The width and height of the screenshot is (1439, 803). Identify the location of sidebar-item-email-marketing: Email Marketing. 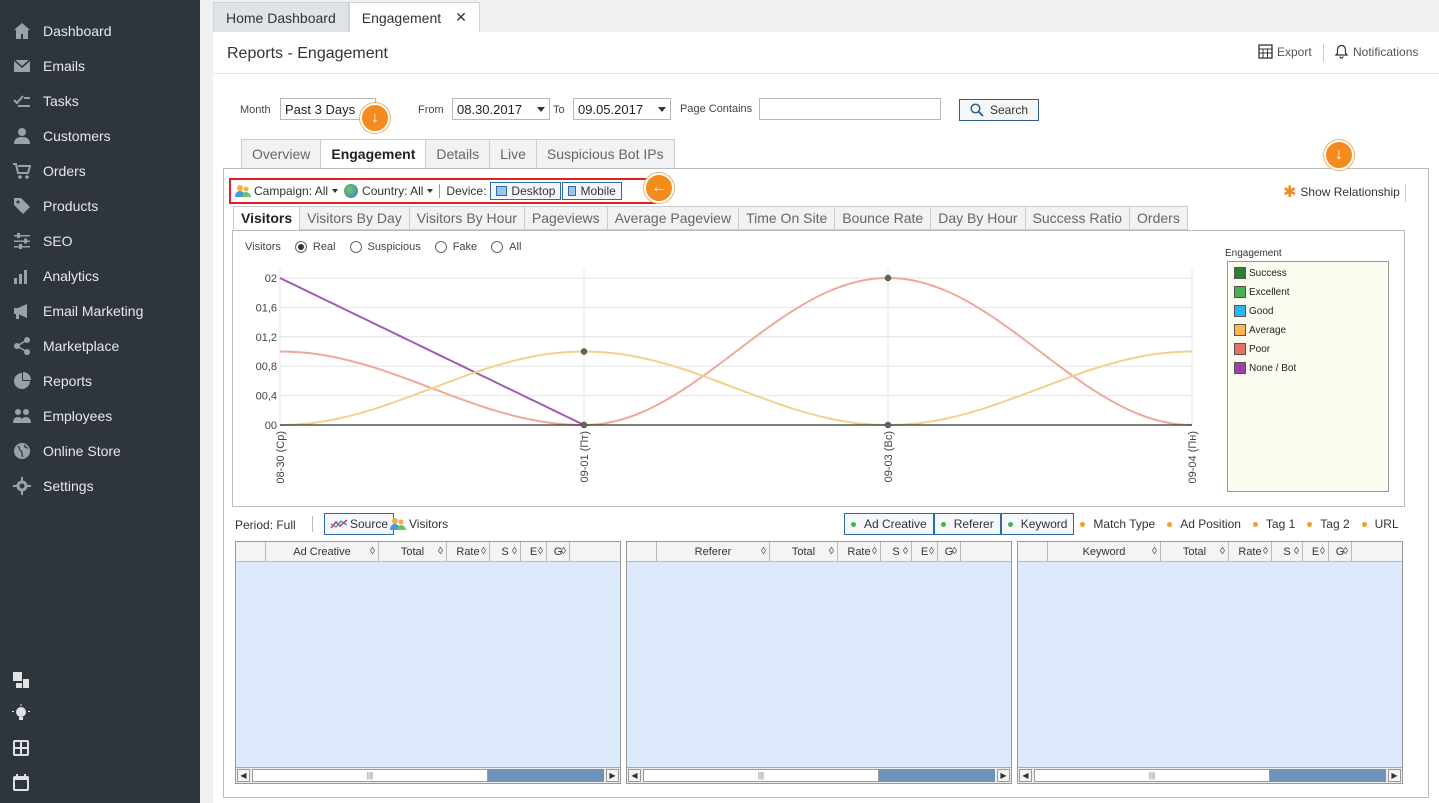
(100, 310).